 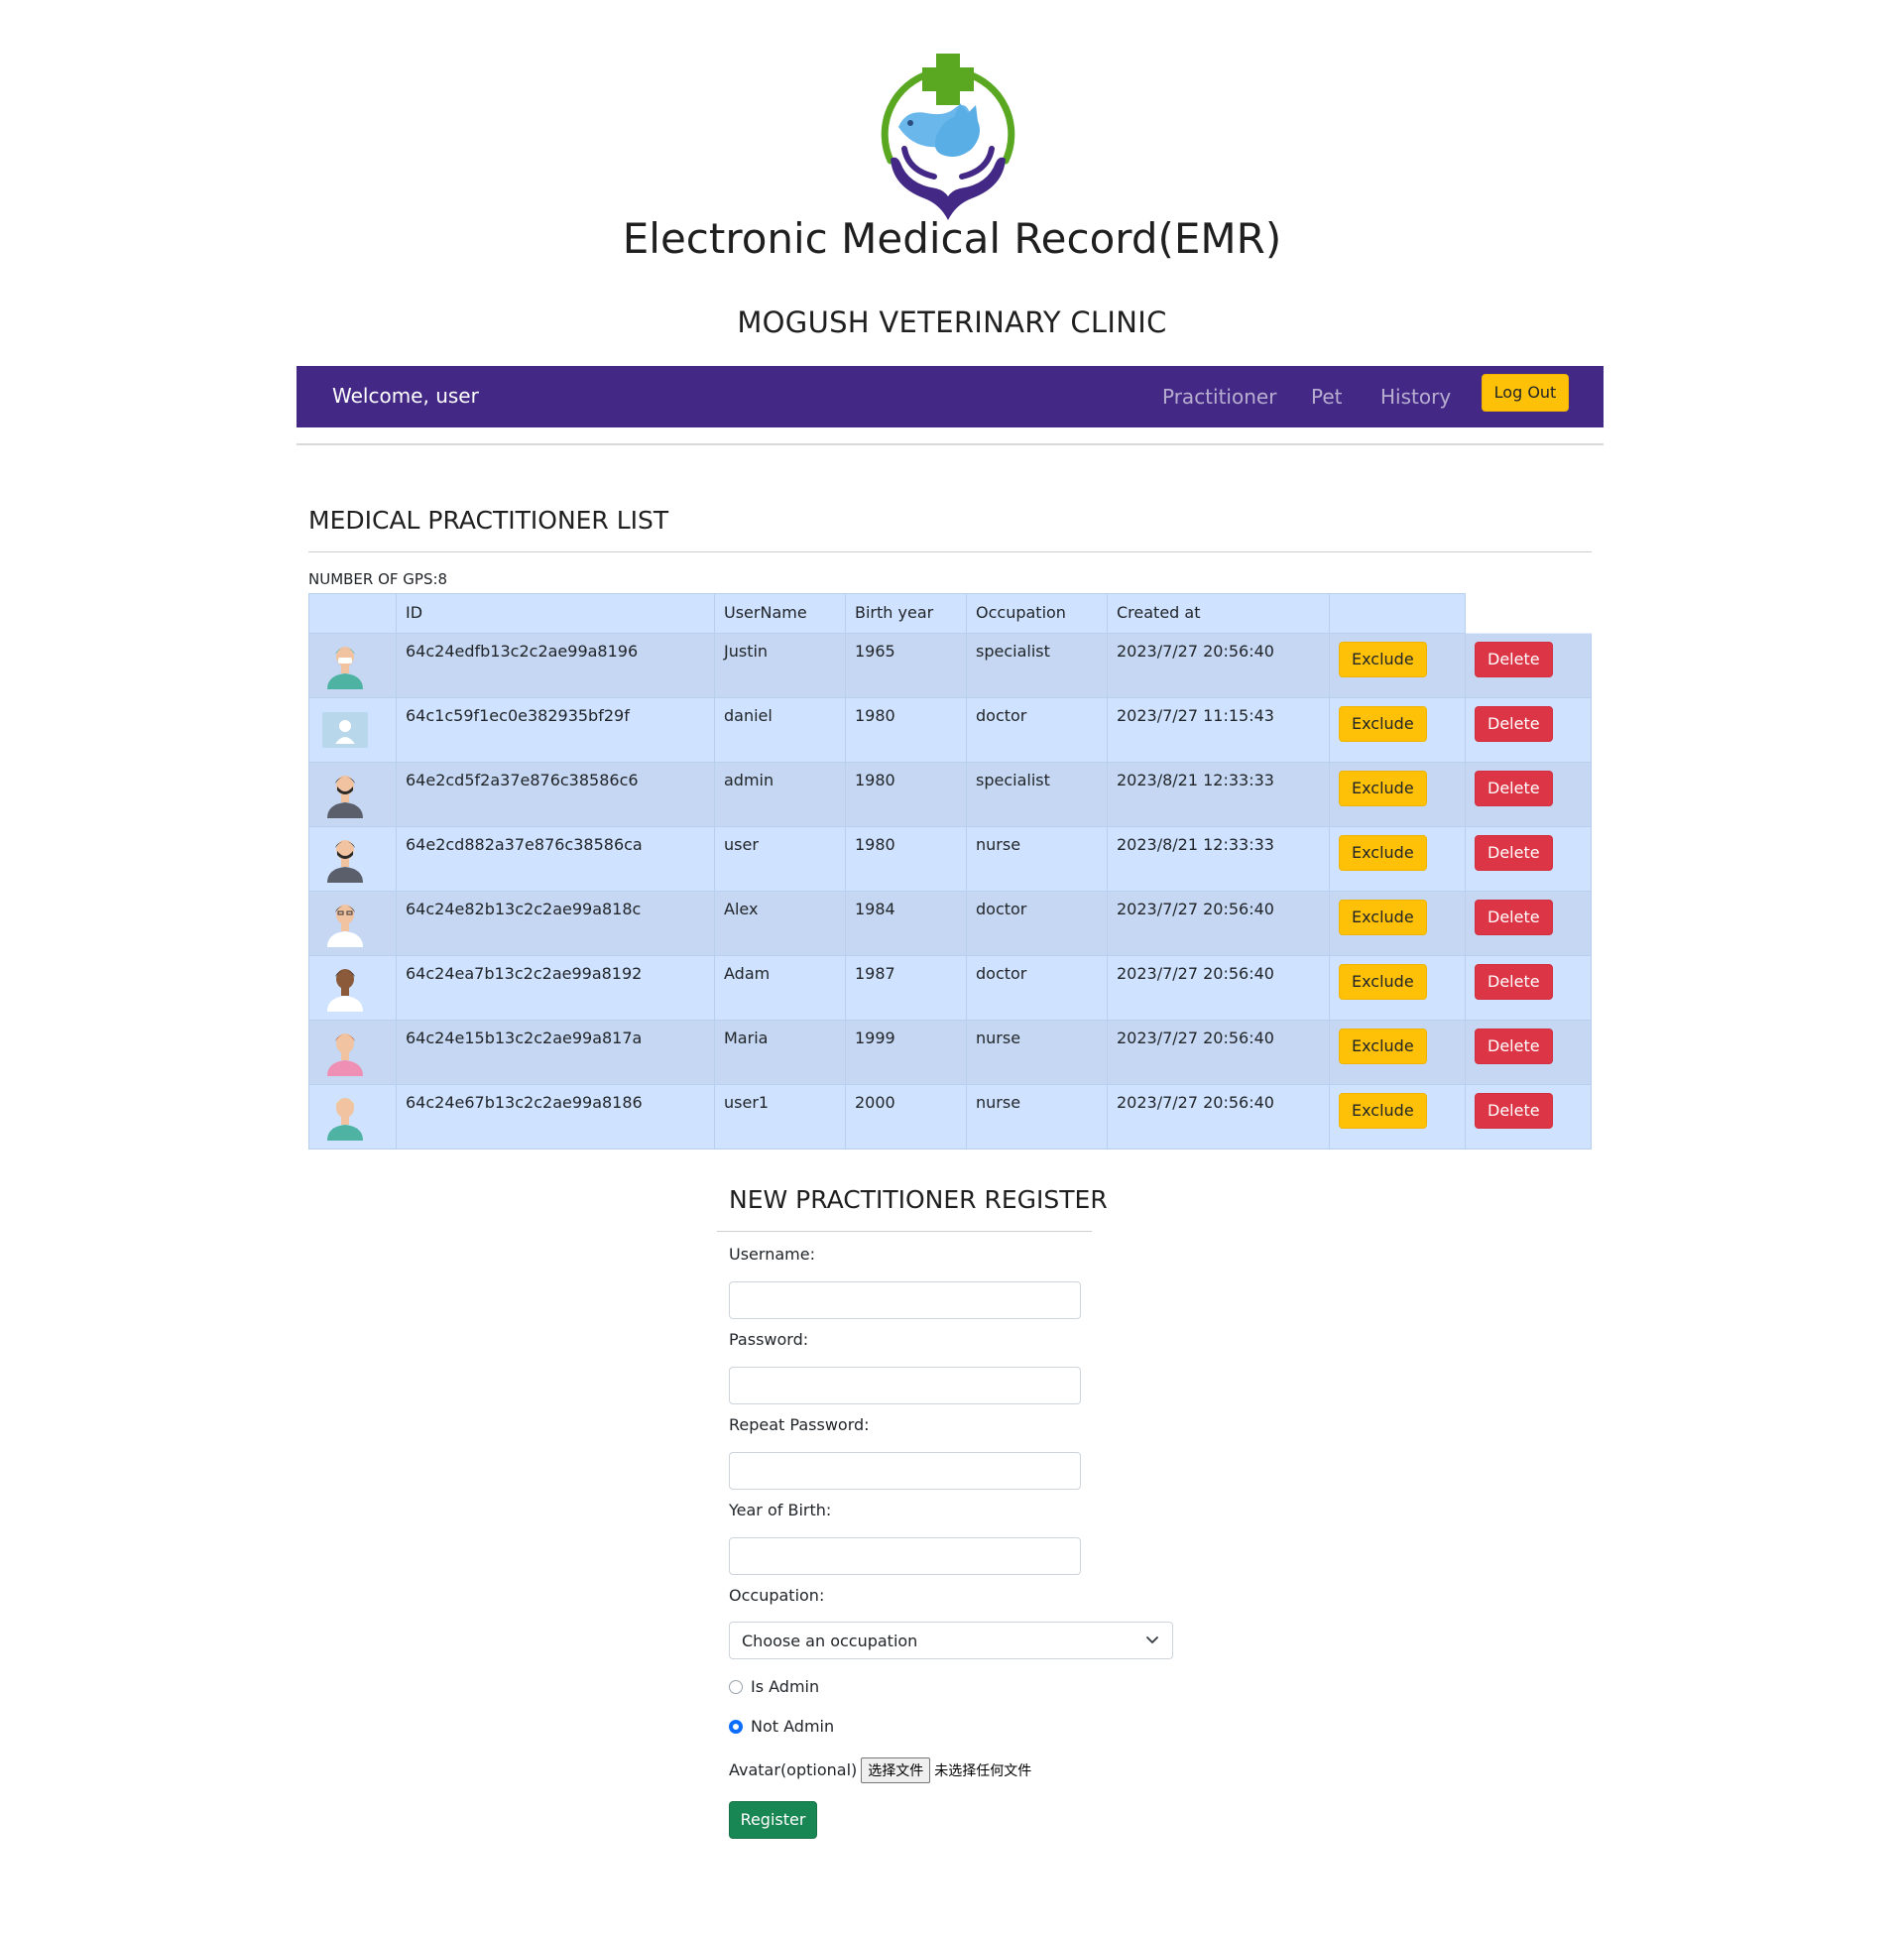 I want to click on nav-link-history: History, so click(x=1415, y=397).